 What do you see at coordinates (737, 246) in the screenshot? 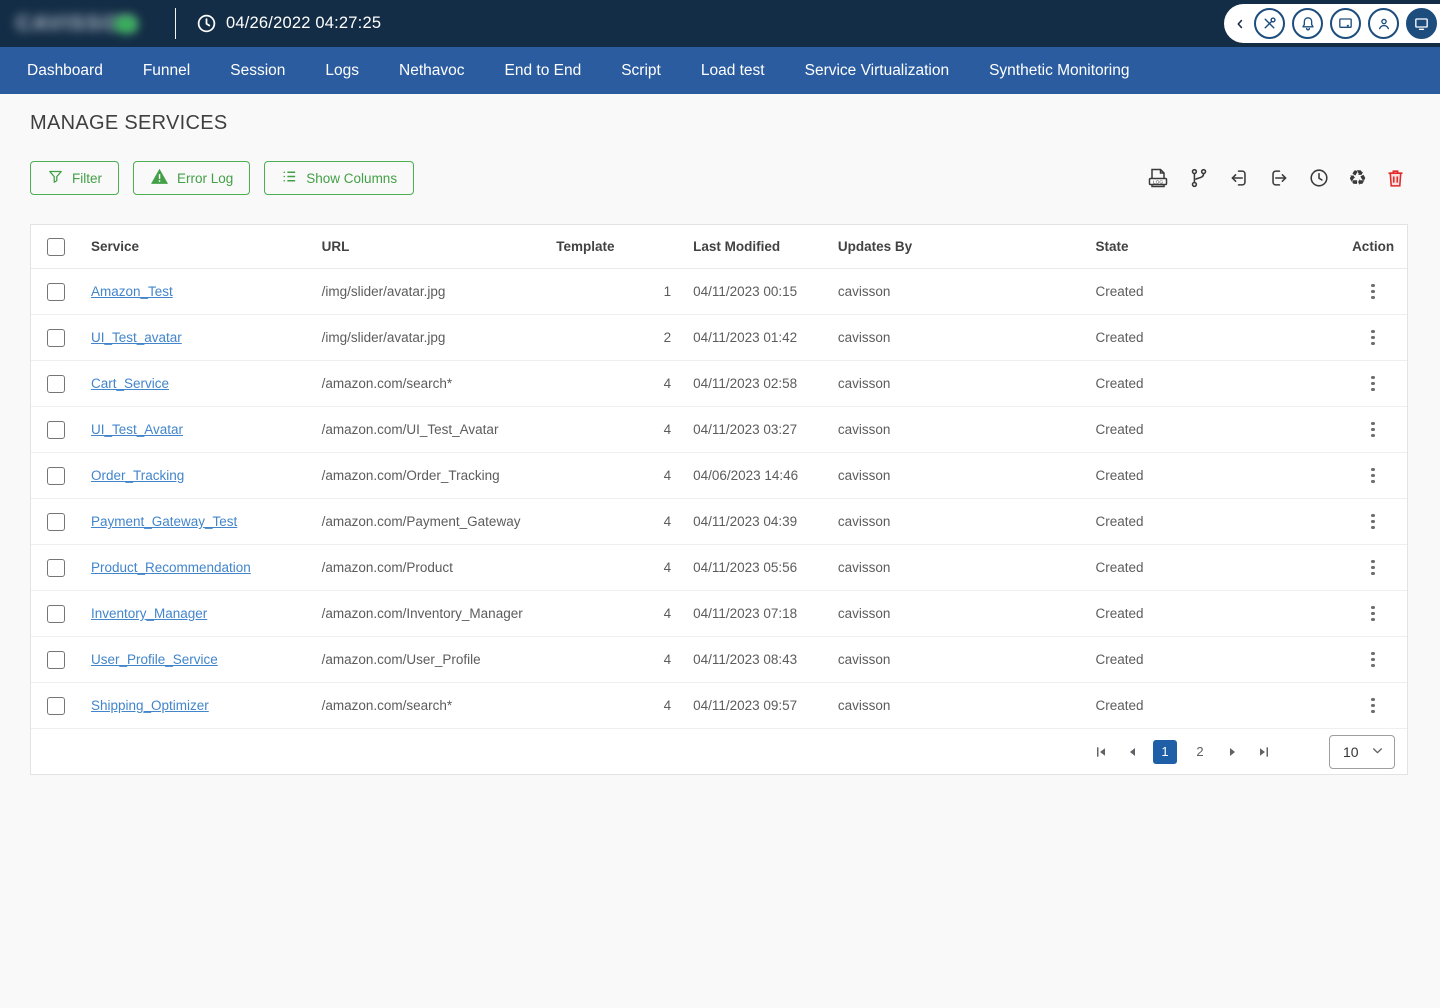
I see `column-header-last-modified: Last Modified` at bounding box center [737, 246].